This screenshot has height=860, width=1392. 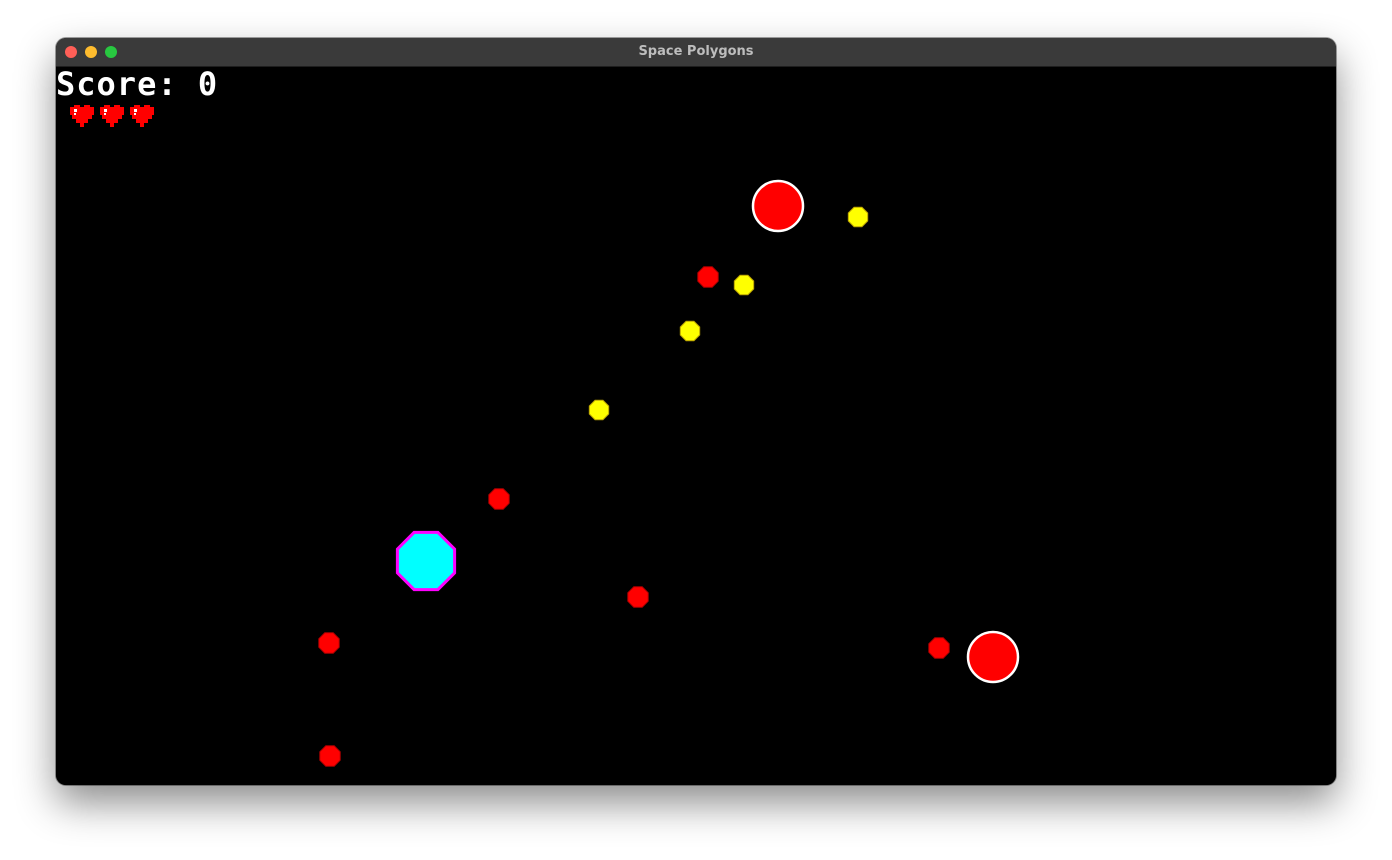 I want to click on score-display: Score: 0, so click(x=137, y=84).